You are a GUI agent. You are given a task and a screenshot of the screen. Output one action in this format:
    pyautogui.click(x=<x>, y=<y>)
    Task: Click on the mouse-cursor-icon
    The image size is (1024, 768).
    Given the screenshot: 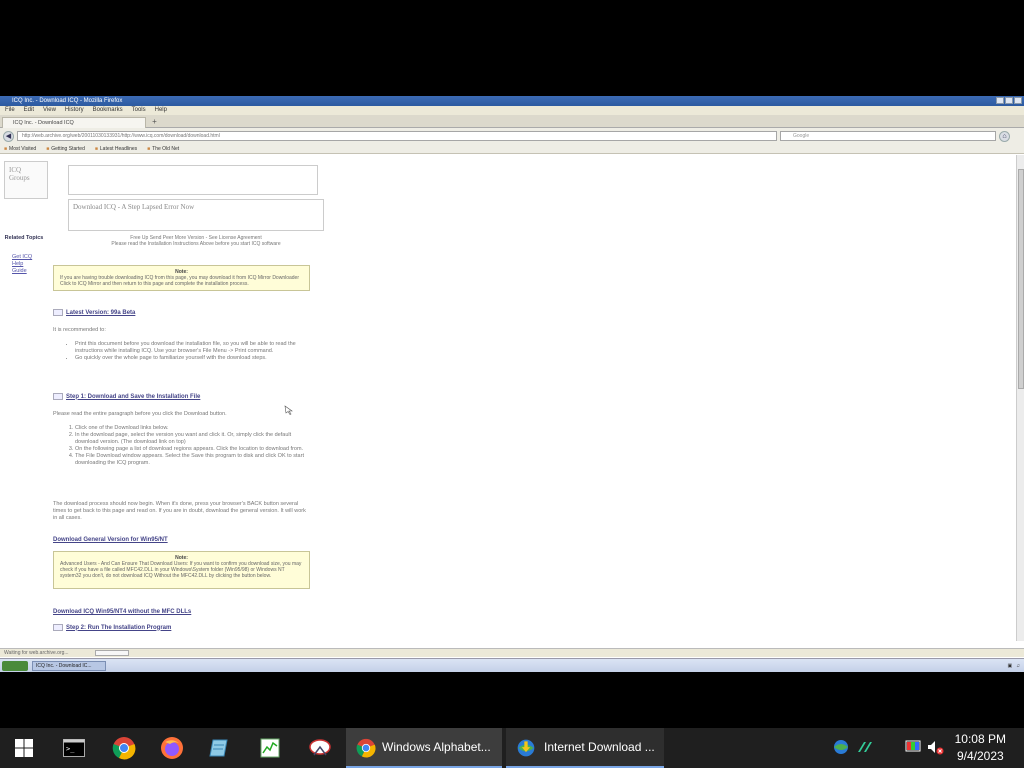 What is the action you would take?
    pyautogui.click(x=288, y=410)
    